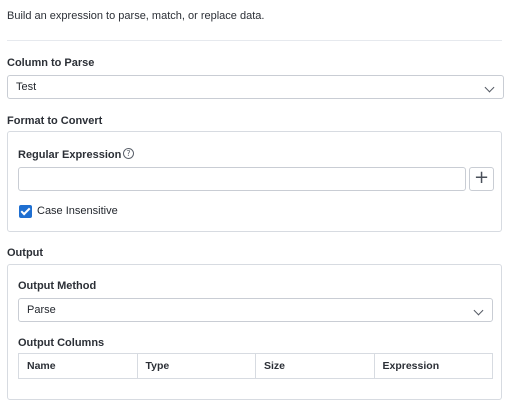 The width and height of the screenshot is (512, 400). I want to click on column-header-size: Size, so click(315, 366).